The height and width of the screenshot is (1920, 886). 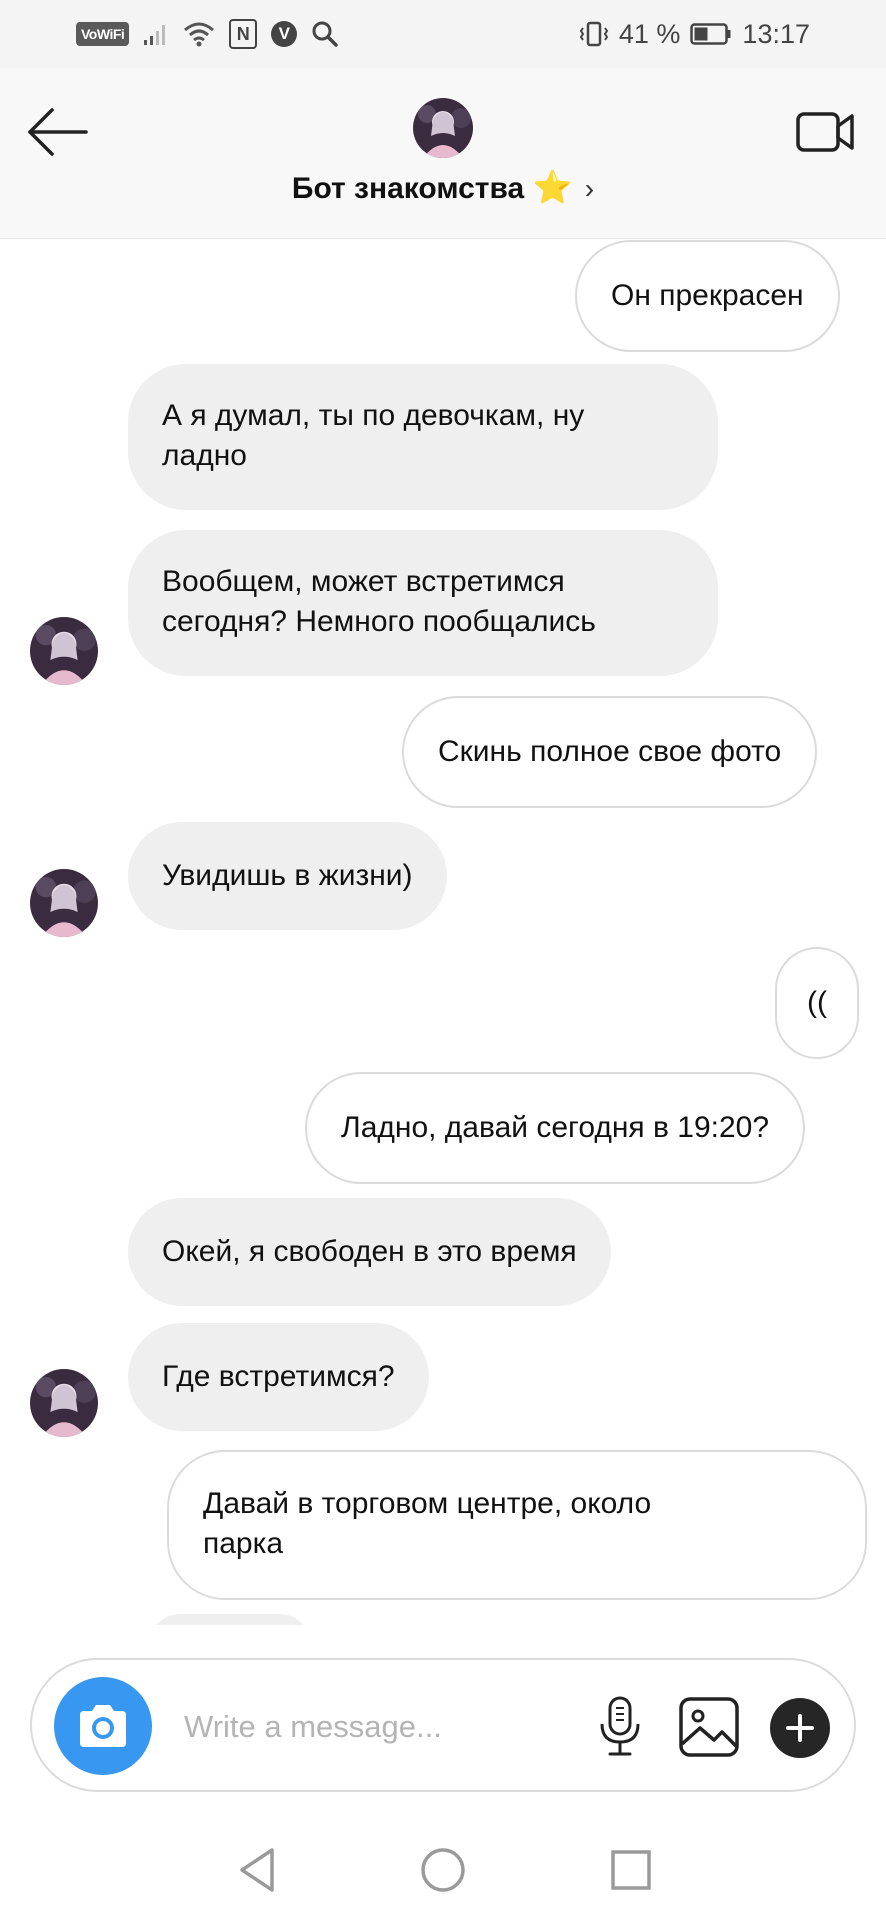 I want to click on nfc-icon: N, so click(x=243, y=34).